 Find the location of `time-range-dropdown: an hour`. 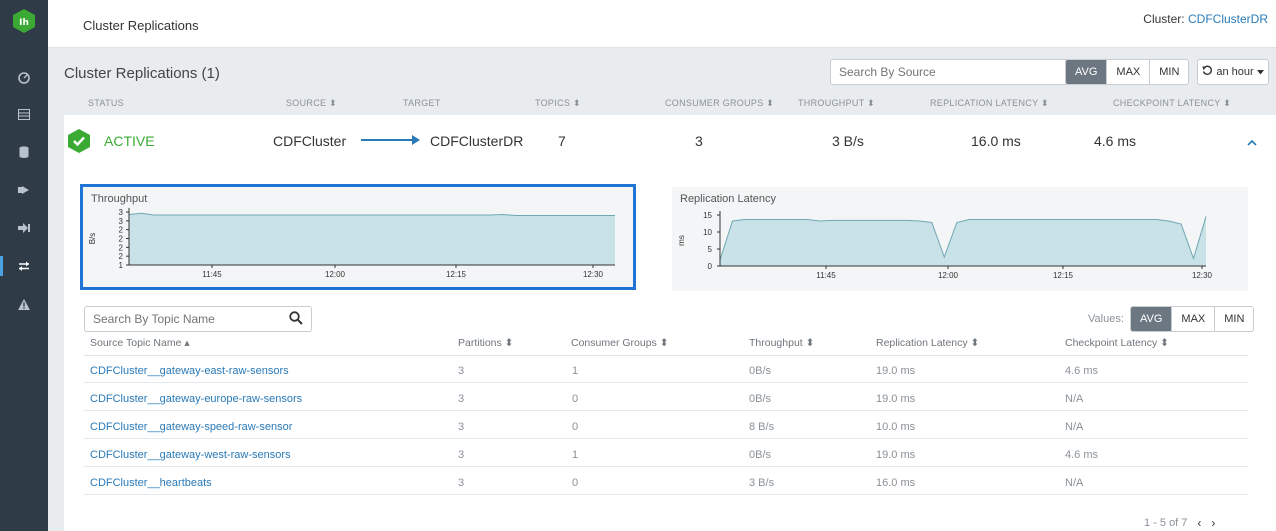

time-range-dropdown: an hour is located at coordinates (1233, 72).